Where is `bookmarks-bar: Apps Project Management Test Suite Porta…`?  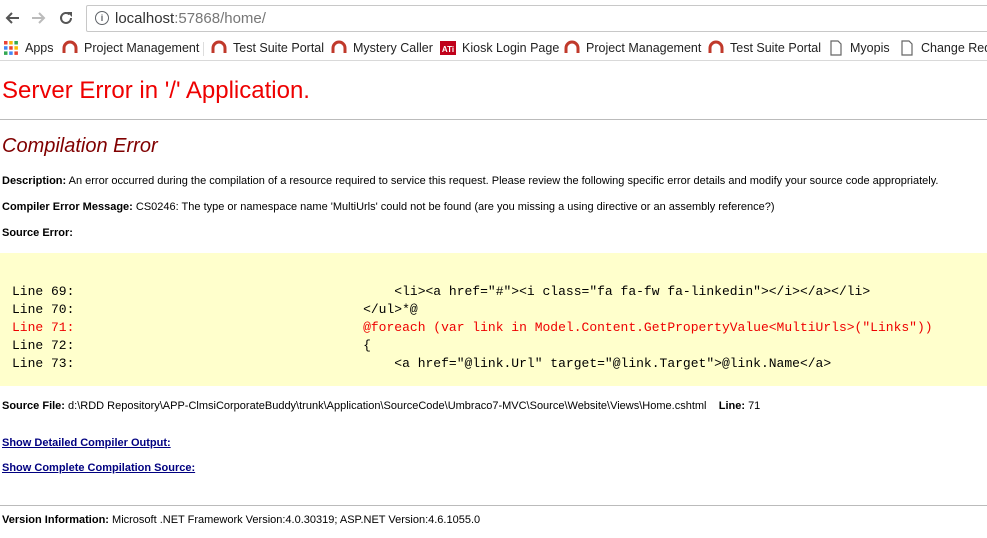
bookmarks-bar: Apps Project Management Test Suite Porta… is located at coordinates (493, 48).